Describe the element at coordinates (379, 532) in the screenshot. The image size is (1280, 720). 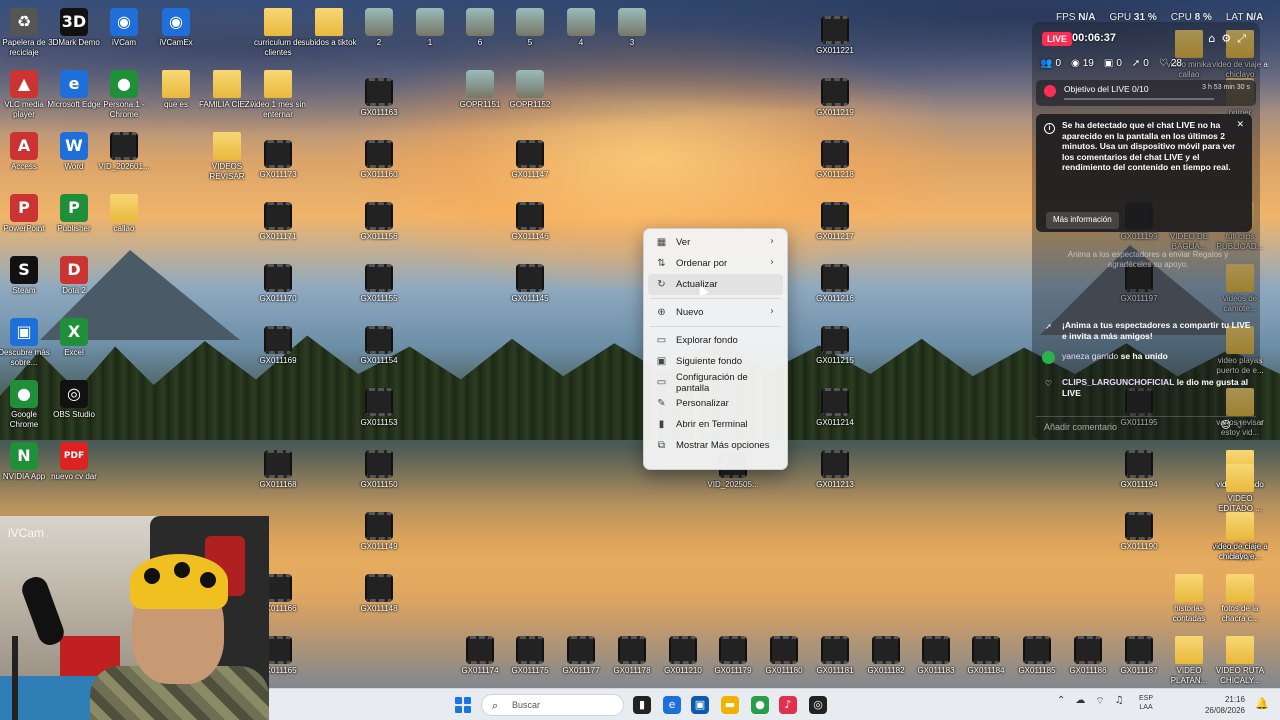
I see `desktop-icon: GX011149` at that location.